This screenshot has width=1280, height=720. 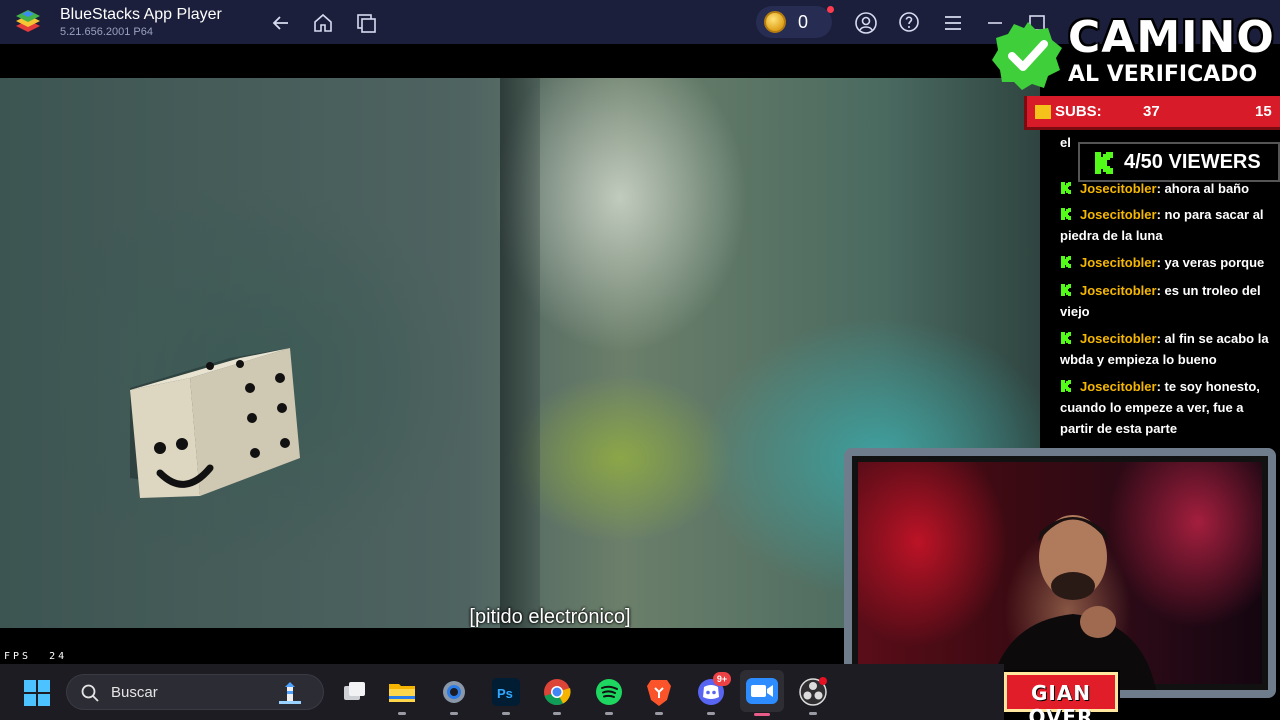 I want to click on kick-logo-icon, so click(x=1104, y=163).